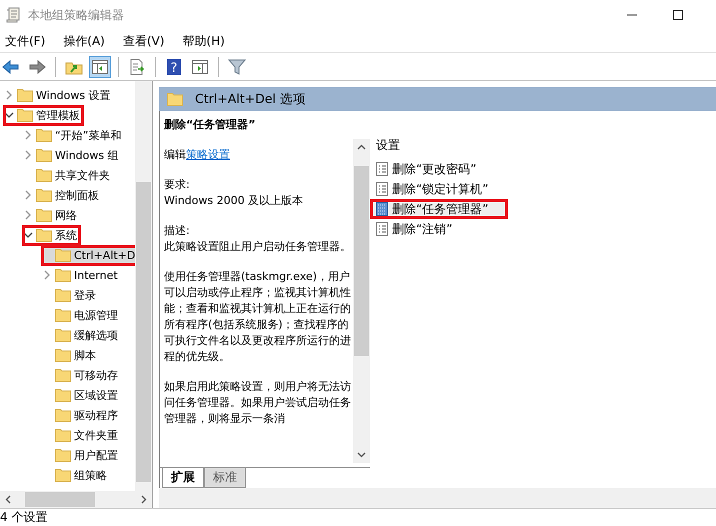  I want to click on setting-row: 删除“注销”, so click(543, 229).